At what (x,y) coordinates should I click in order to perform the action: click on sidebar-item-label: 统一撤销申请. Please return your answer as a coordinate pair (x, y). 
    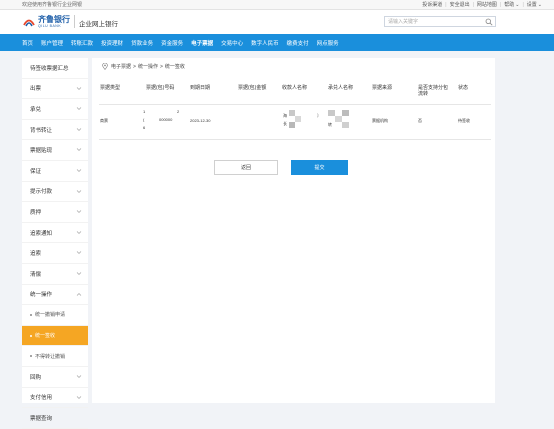
    Looking at the image, I should click on (50, 315).